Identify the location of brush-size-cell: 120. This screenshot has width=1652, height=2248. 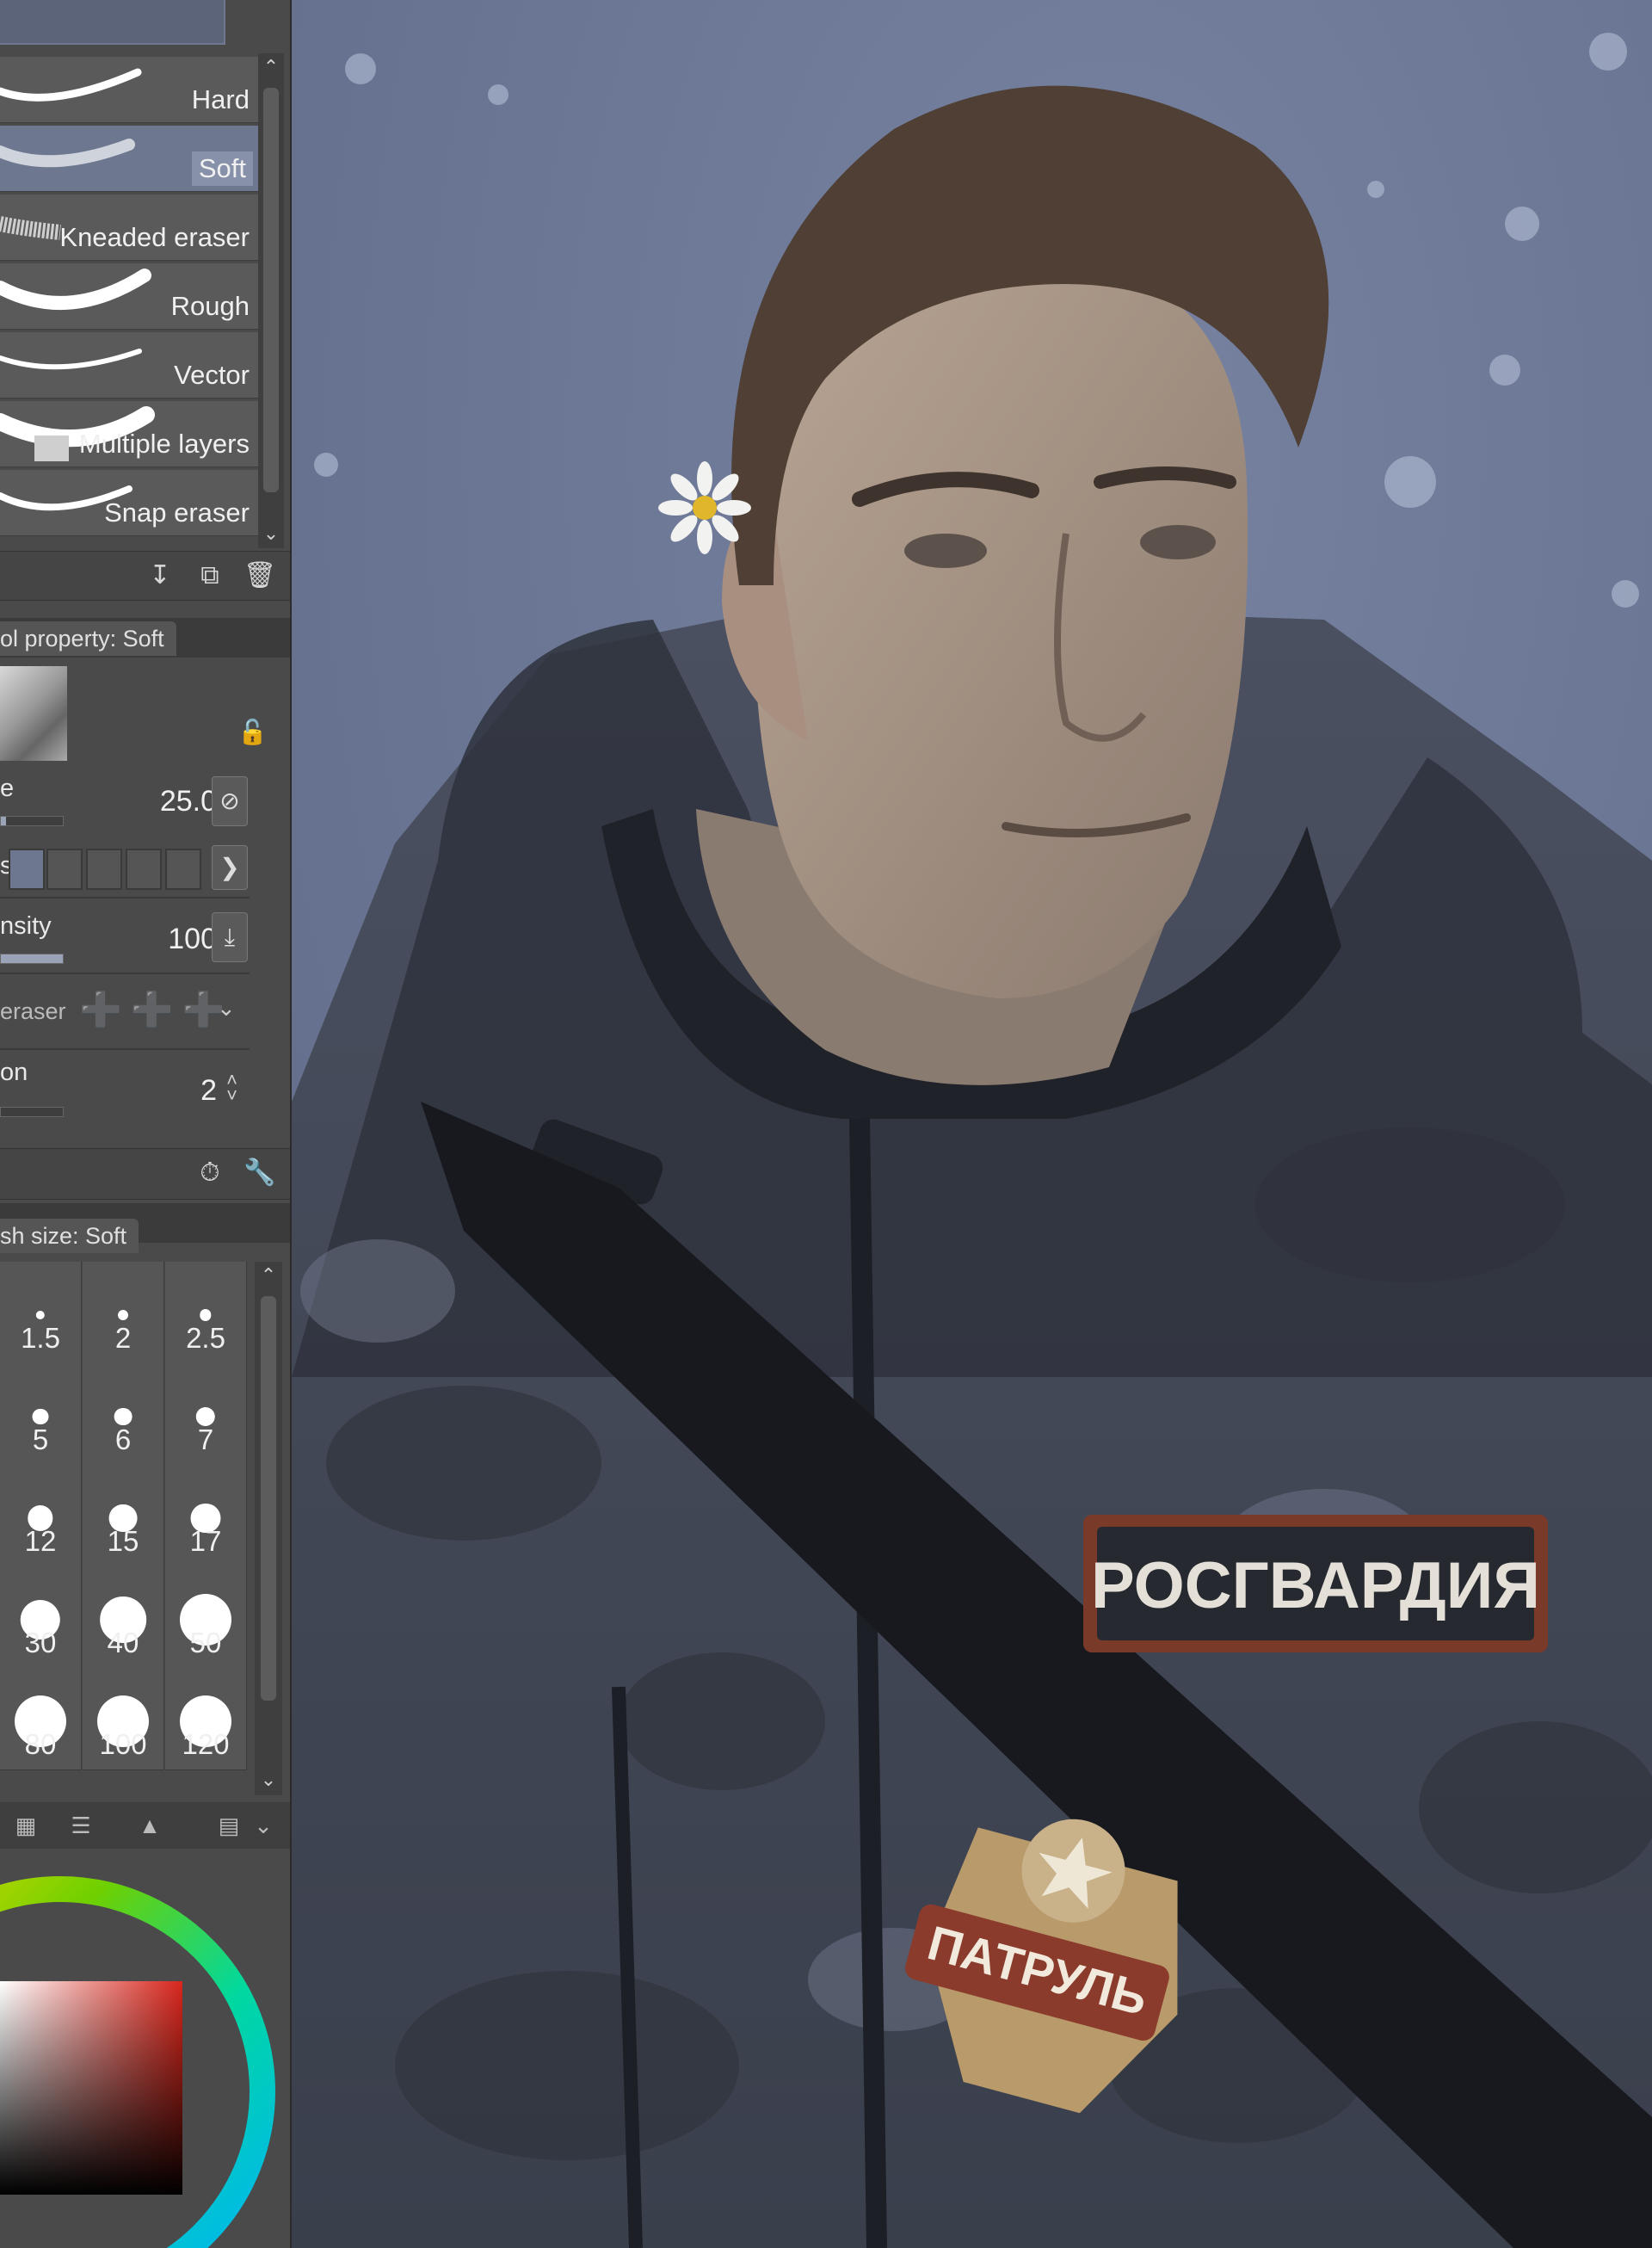
(206, 1719).